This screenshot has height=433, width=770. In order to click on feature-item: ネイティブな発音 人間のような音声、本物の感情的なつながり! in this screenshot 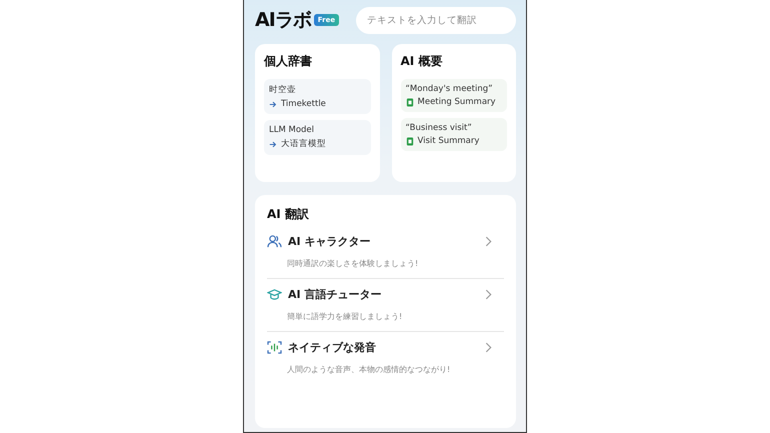, I will do `click(385, 358)`.